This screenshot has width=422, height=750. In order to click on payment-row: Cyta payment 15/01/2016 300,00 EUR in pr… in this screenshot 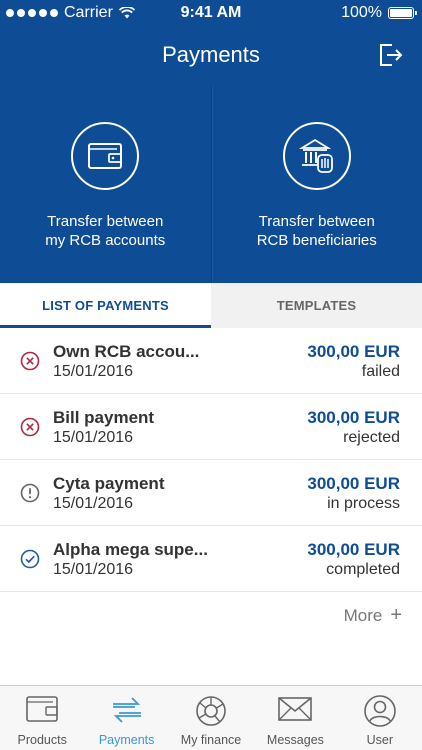, I will do `click(211, 493)`.